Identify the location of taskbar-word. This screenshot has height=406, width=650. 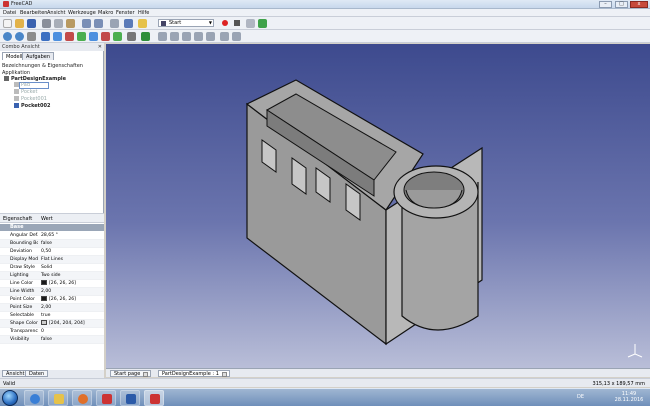
(130, 398).